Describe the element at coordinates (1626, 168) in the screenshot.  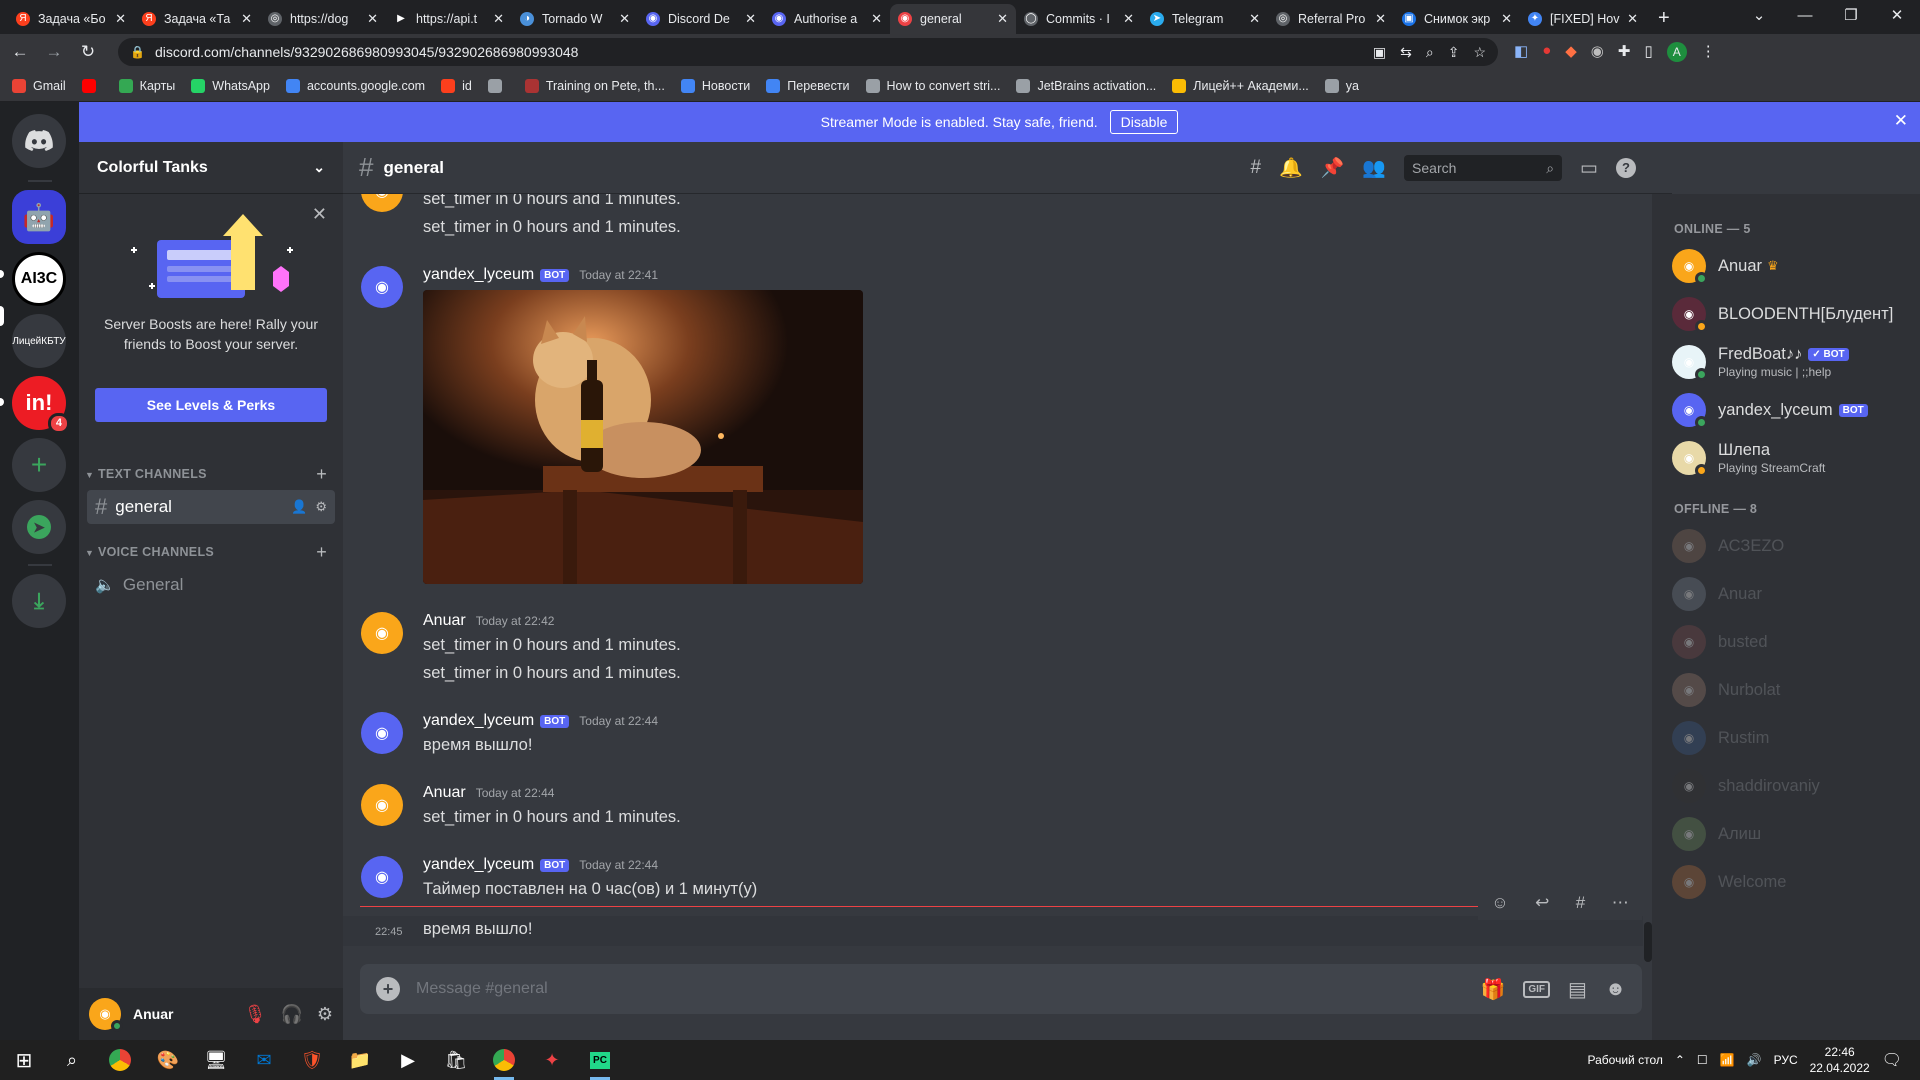
I see `help-icon: ?` at that location.